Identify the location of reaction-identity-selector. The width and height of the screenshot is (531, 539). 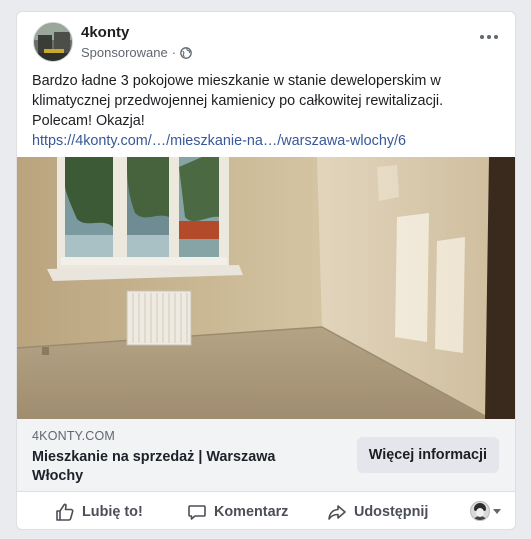
(485, 511).